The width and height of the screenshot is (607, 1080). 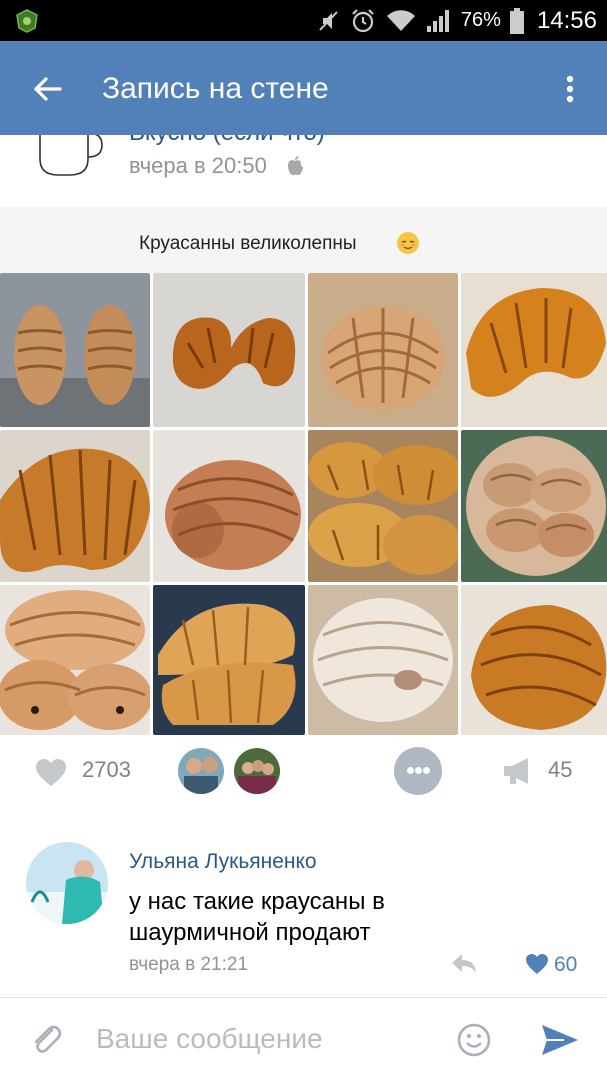 I want to click on app-bar: Запись на стене, so click(x=303, y=88).